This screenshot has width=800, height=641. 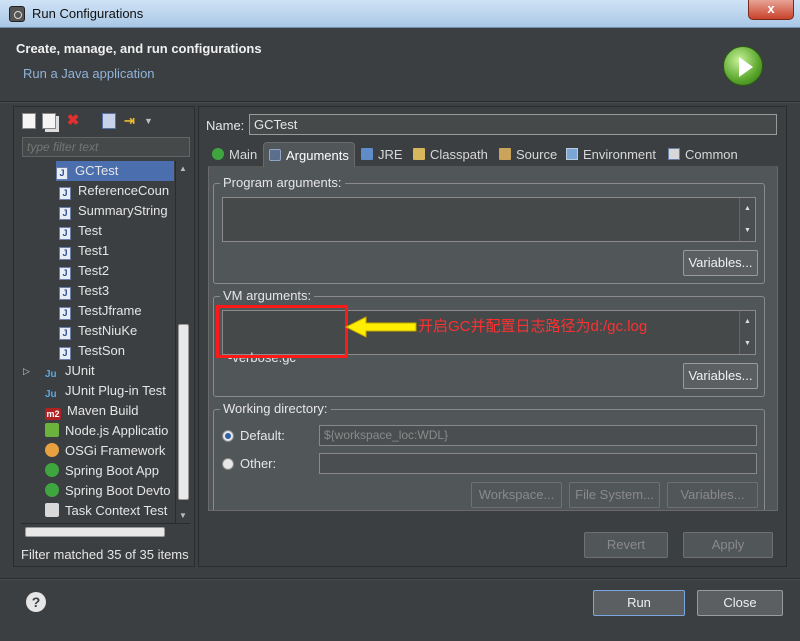 I want to click on tree-item-testniuke: J TestNiuKe, so click(x=98, y=331).